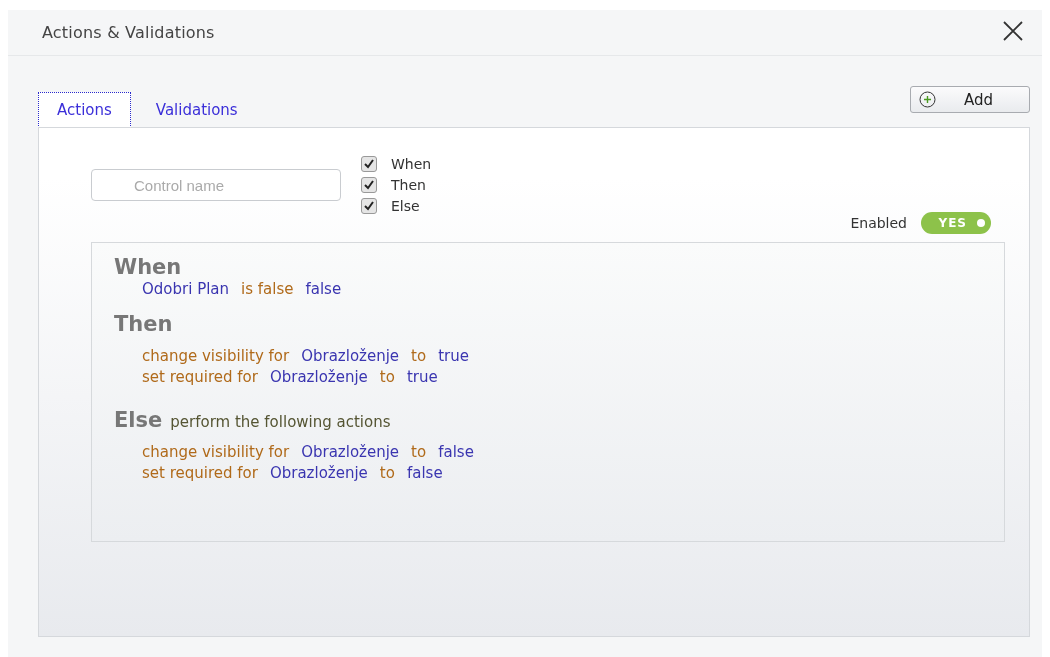 The image size is (1050, 657). What do you see at coordinates (84, 110) in the screenshot?
I see `tab: Actions` at bounding box center [84, 110].